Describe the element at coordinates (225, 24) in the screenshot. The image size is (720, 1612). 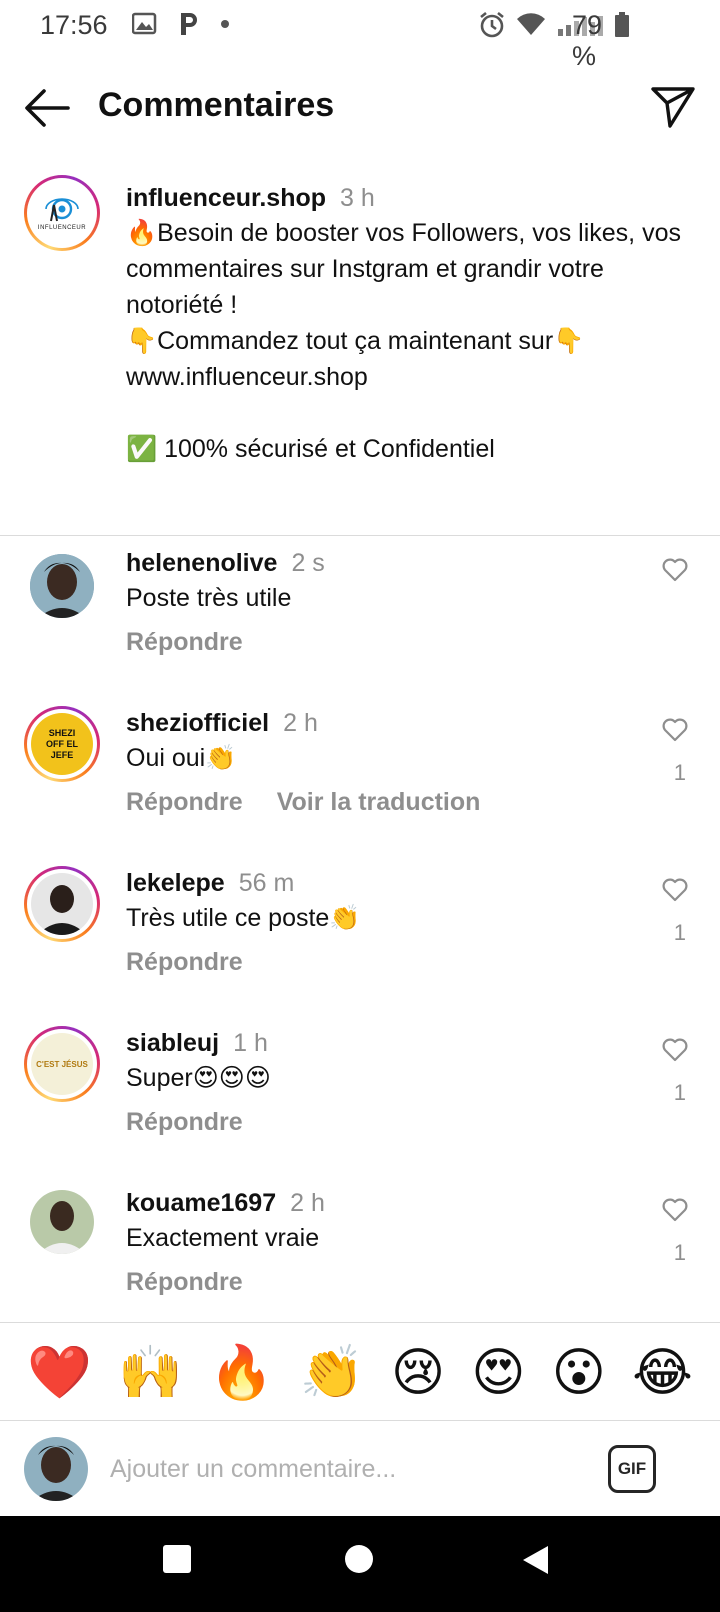
I see `dot-notification-icon` at that location.